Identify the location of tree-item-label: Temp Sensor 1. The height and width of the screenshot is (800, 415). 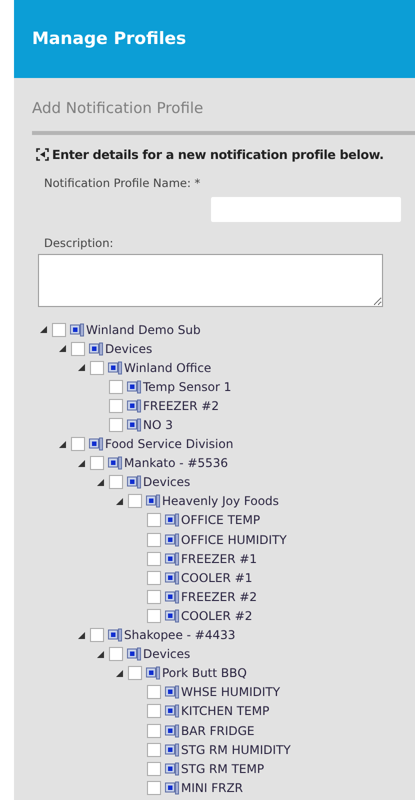
(187, 387).